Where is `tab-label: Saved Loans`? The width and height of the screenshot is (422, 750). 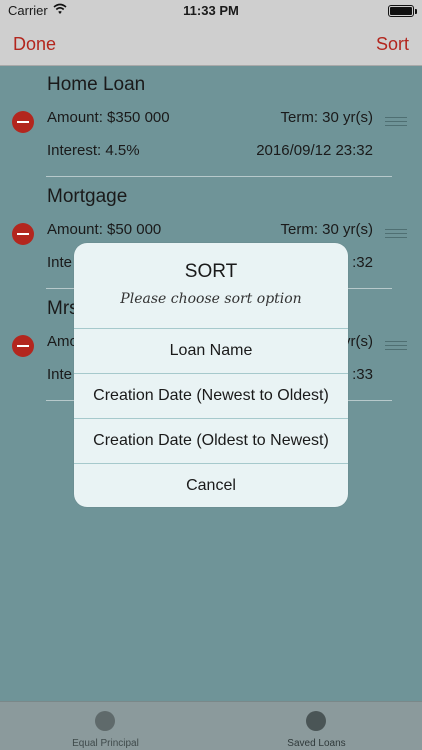
tab-label: Saved Loans is located at coordinates (316, 743).